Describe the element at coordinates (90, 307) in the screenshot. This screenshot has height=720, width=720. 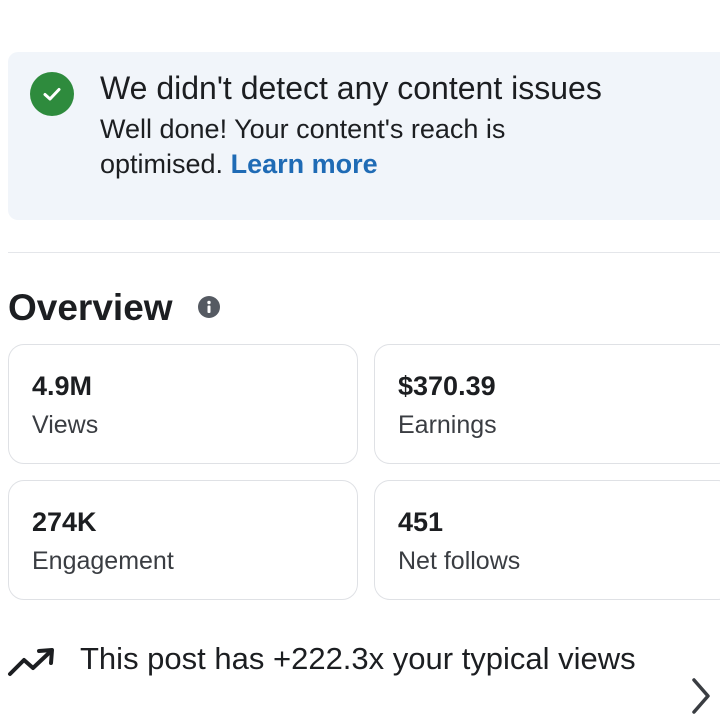
I see `overview-heading: Overview` at that location.